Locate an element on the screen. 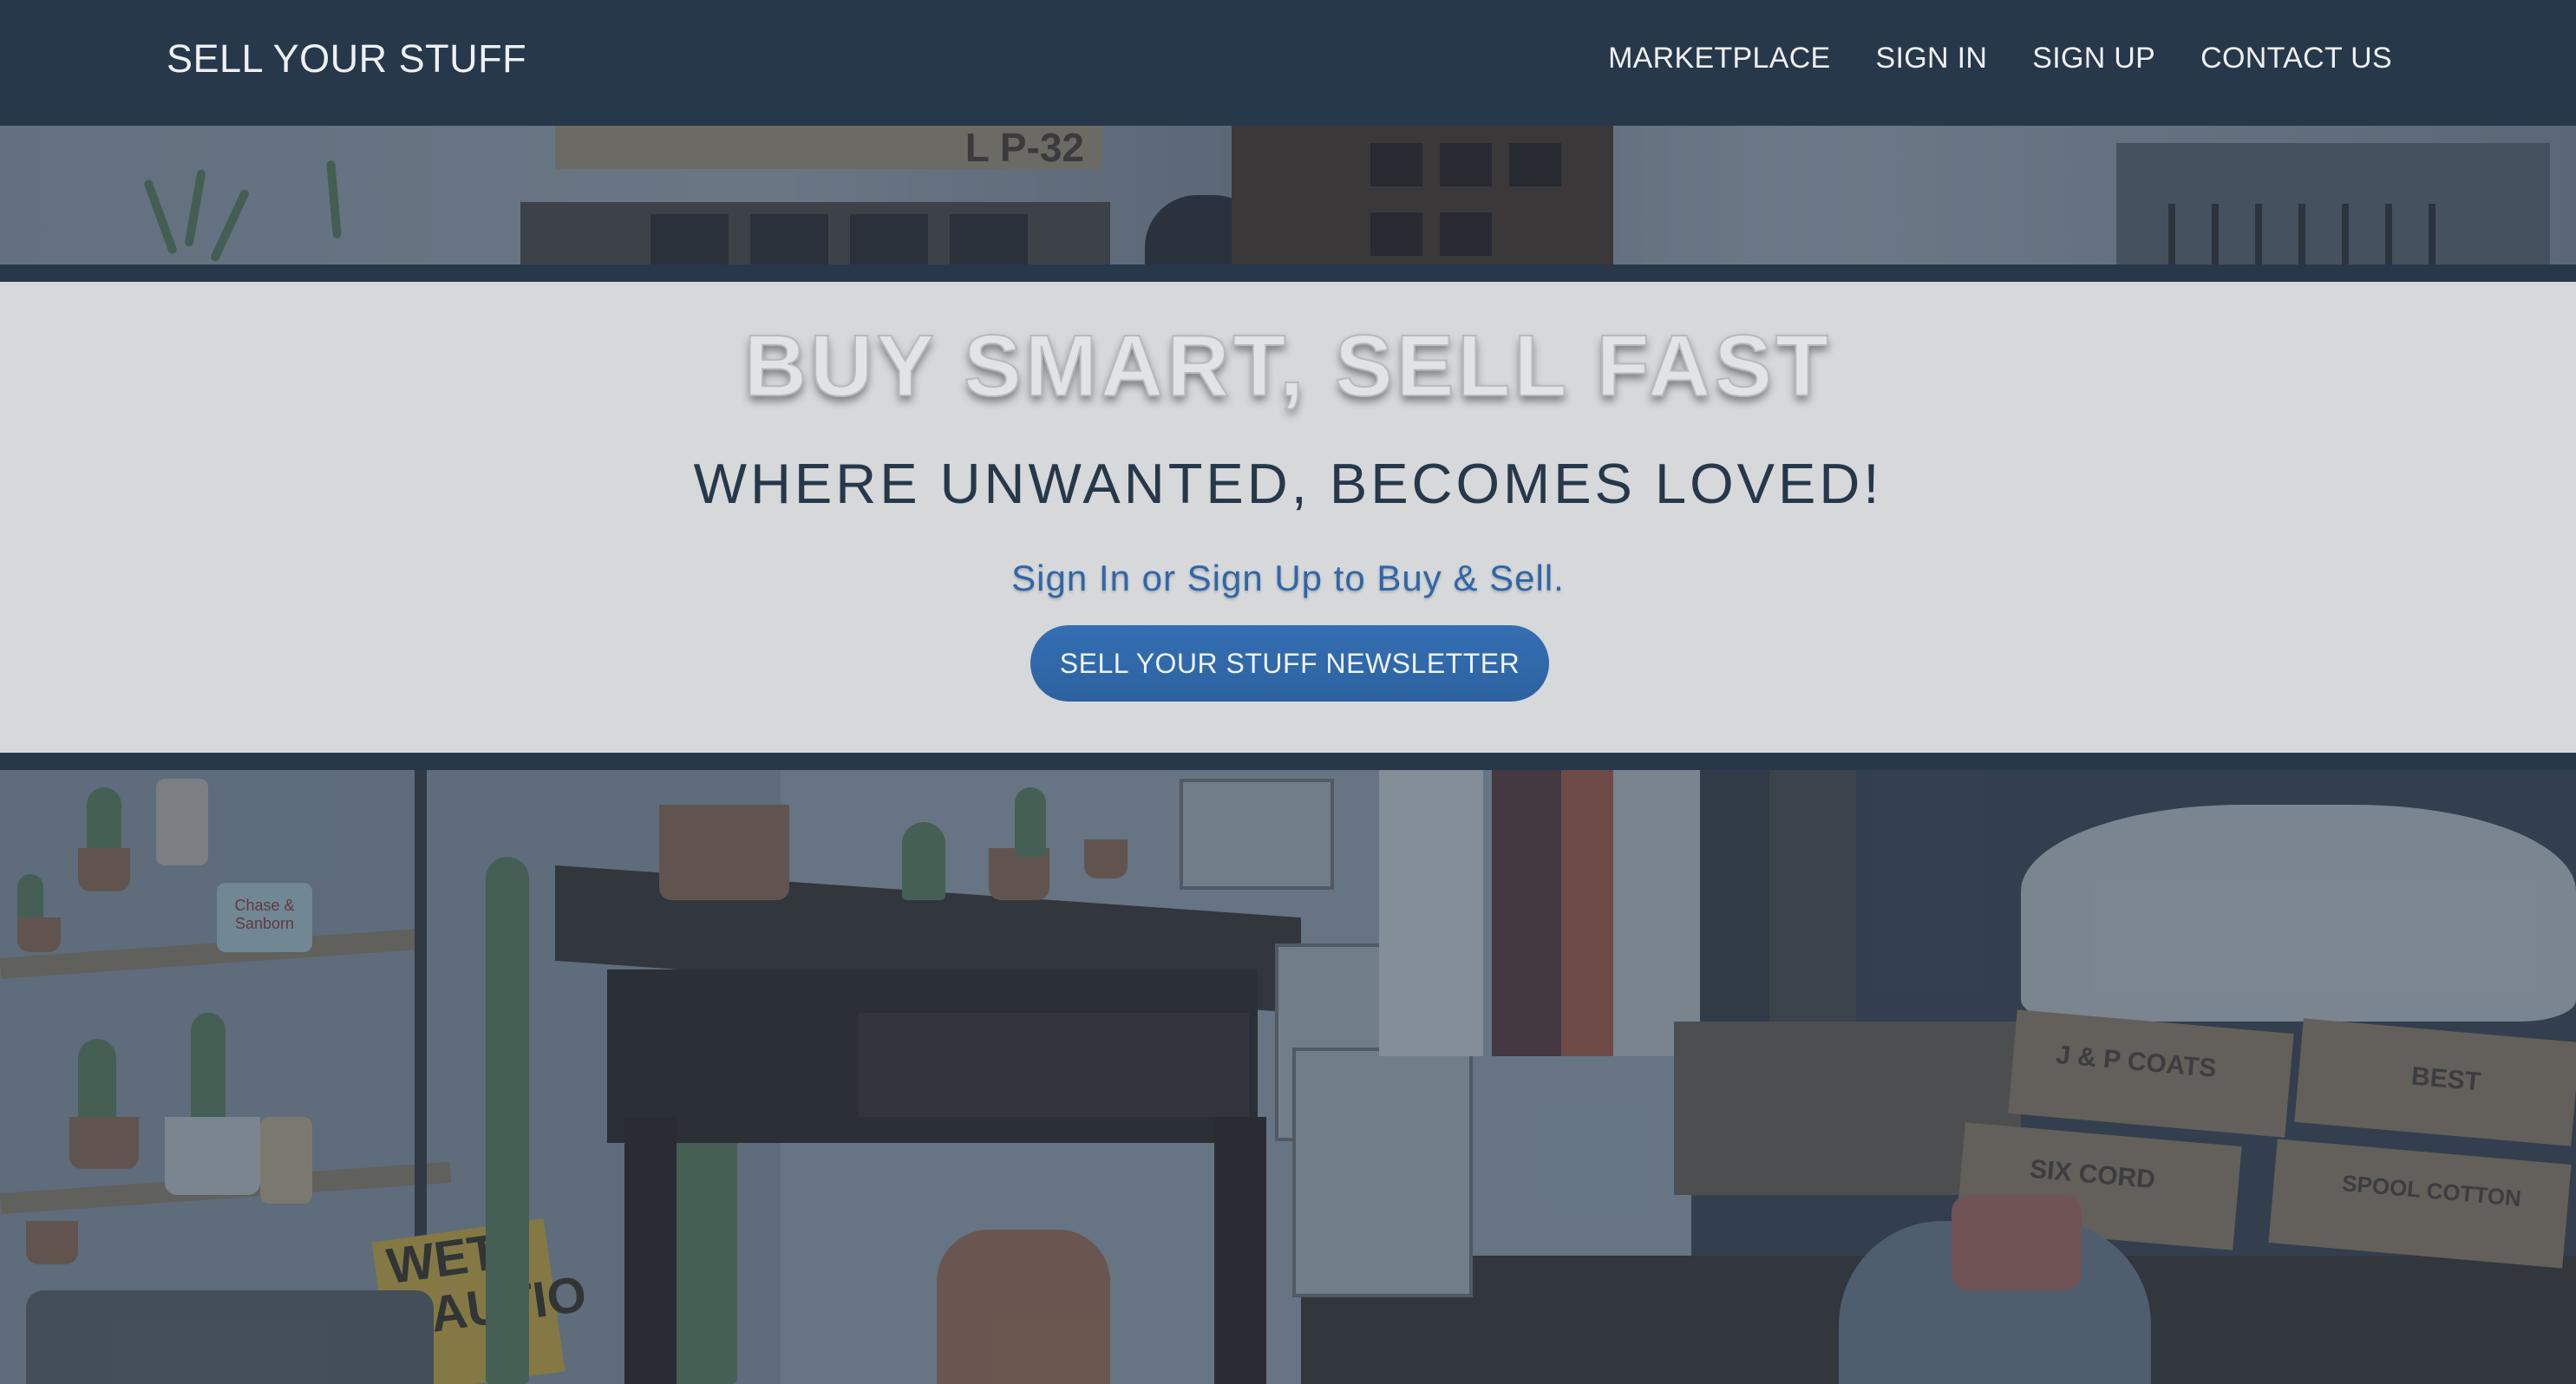  header-background-photo: L P-32 is located at coordinates (1288, 195).